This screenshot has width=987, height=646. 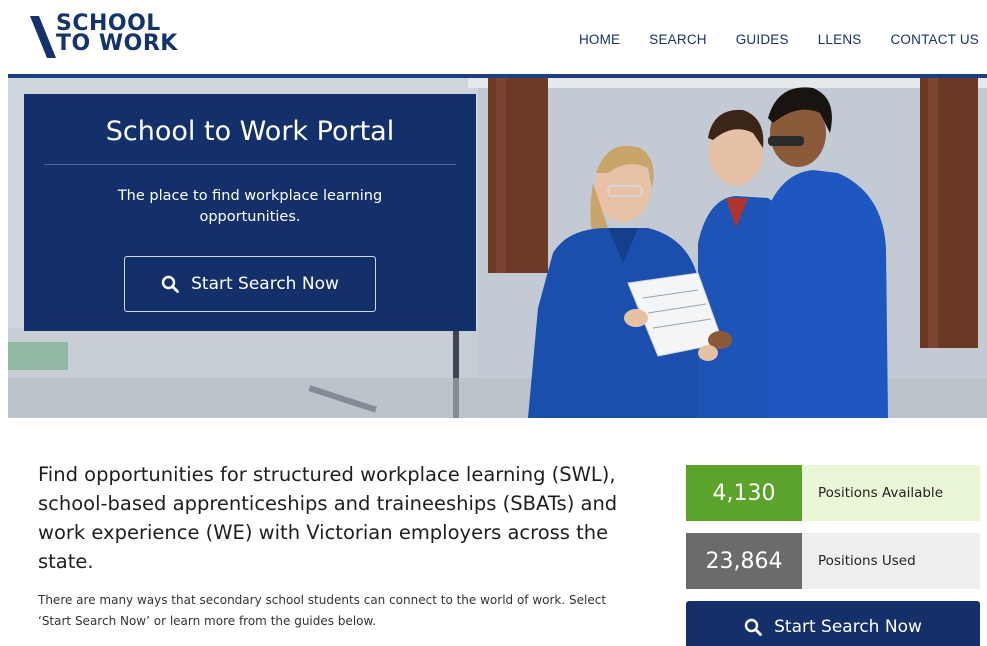 What do you see at coordinates (934, 39) in the screenshot?
I see `nav-contact-us: CONTACT US` at bounding box center [934, 39].